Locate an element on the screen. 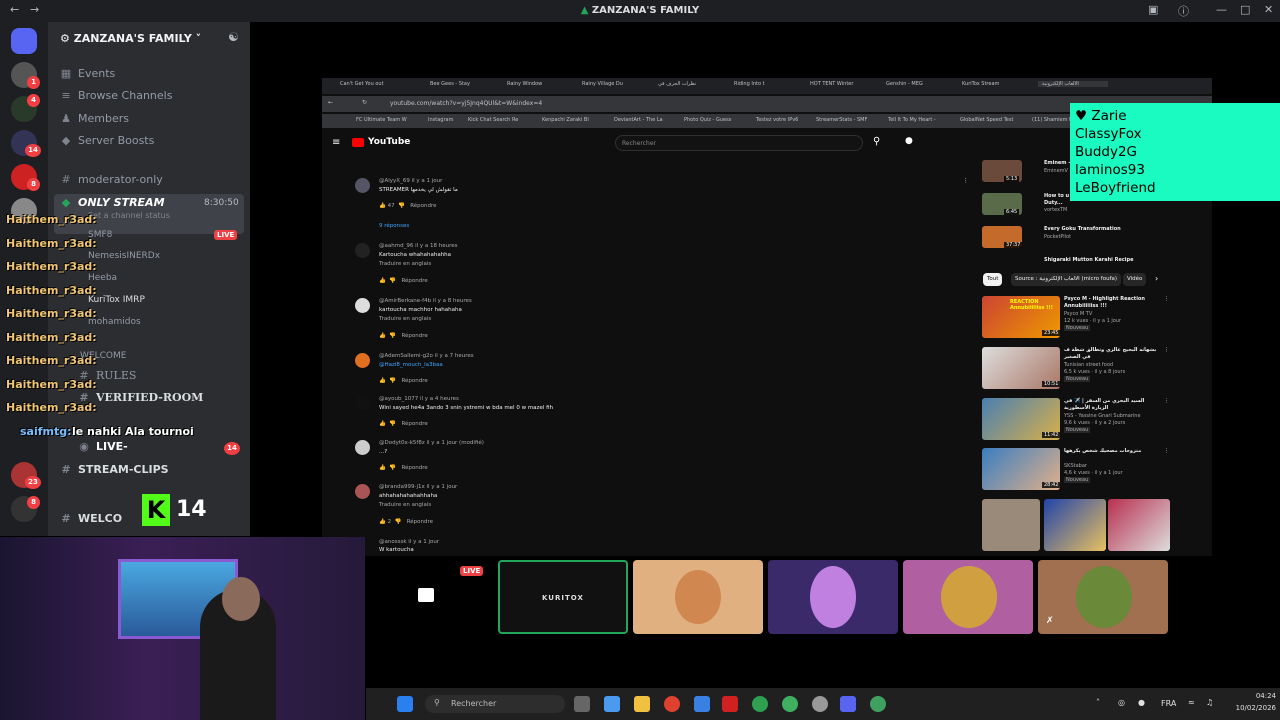  channel-only-stream: ◆ ONLY STREAM is located at coordinates (112, 202).